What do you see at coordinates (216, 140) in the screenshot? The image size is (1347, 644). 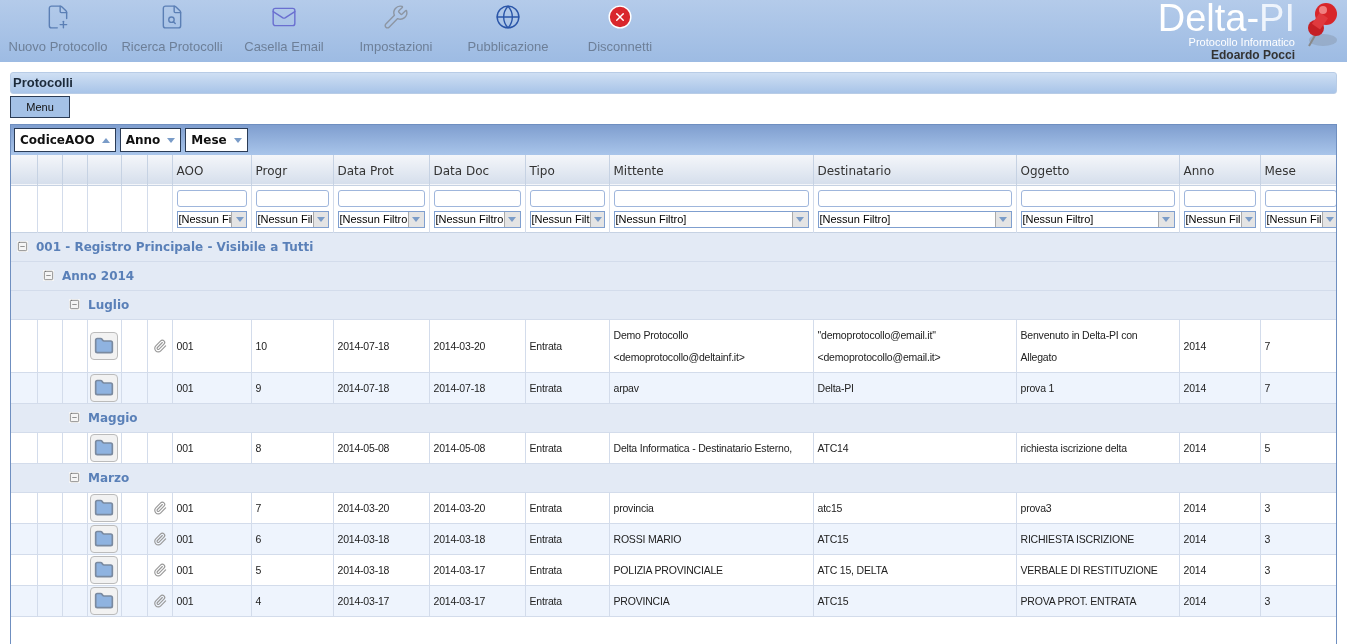 I see `group-by-chip: Mese` at bounding box center [216, 140].